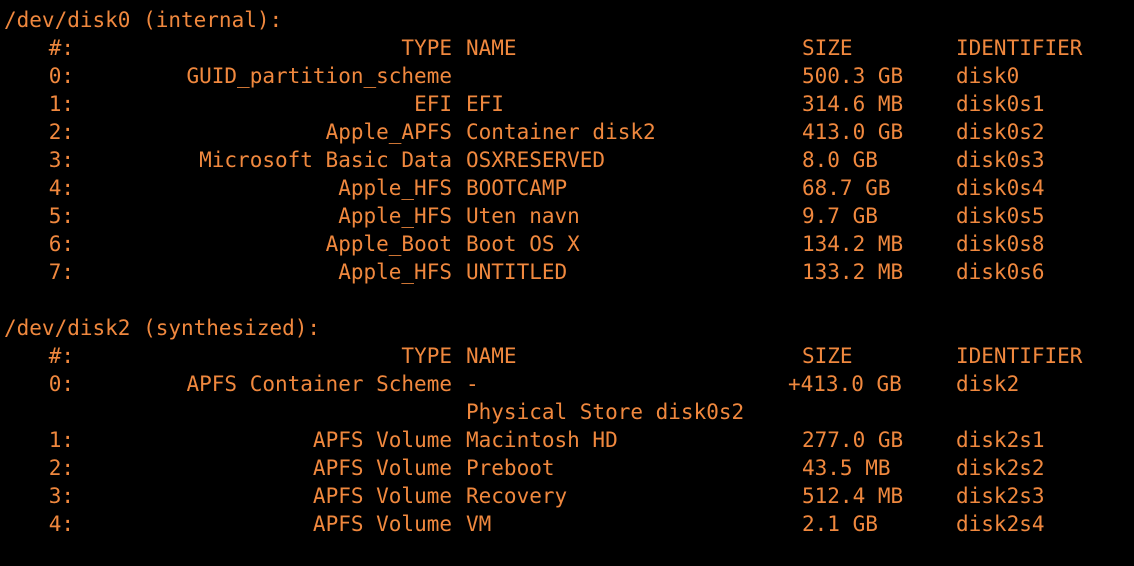 This screenshot has height=566, width=1134. I want to click on row-identifier: disk0s5, so click(1000, 216).